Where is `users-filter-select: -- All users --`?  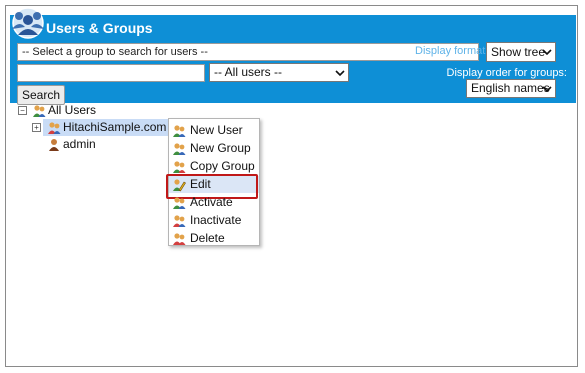 users-filter-select: -- All users -- is located at coordinates (279, 72).